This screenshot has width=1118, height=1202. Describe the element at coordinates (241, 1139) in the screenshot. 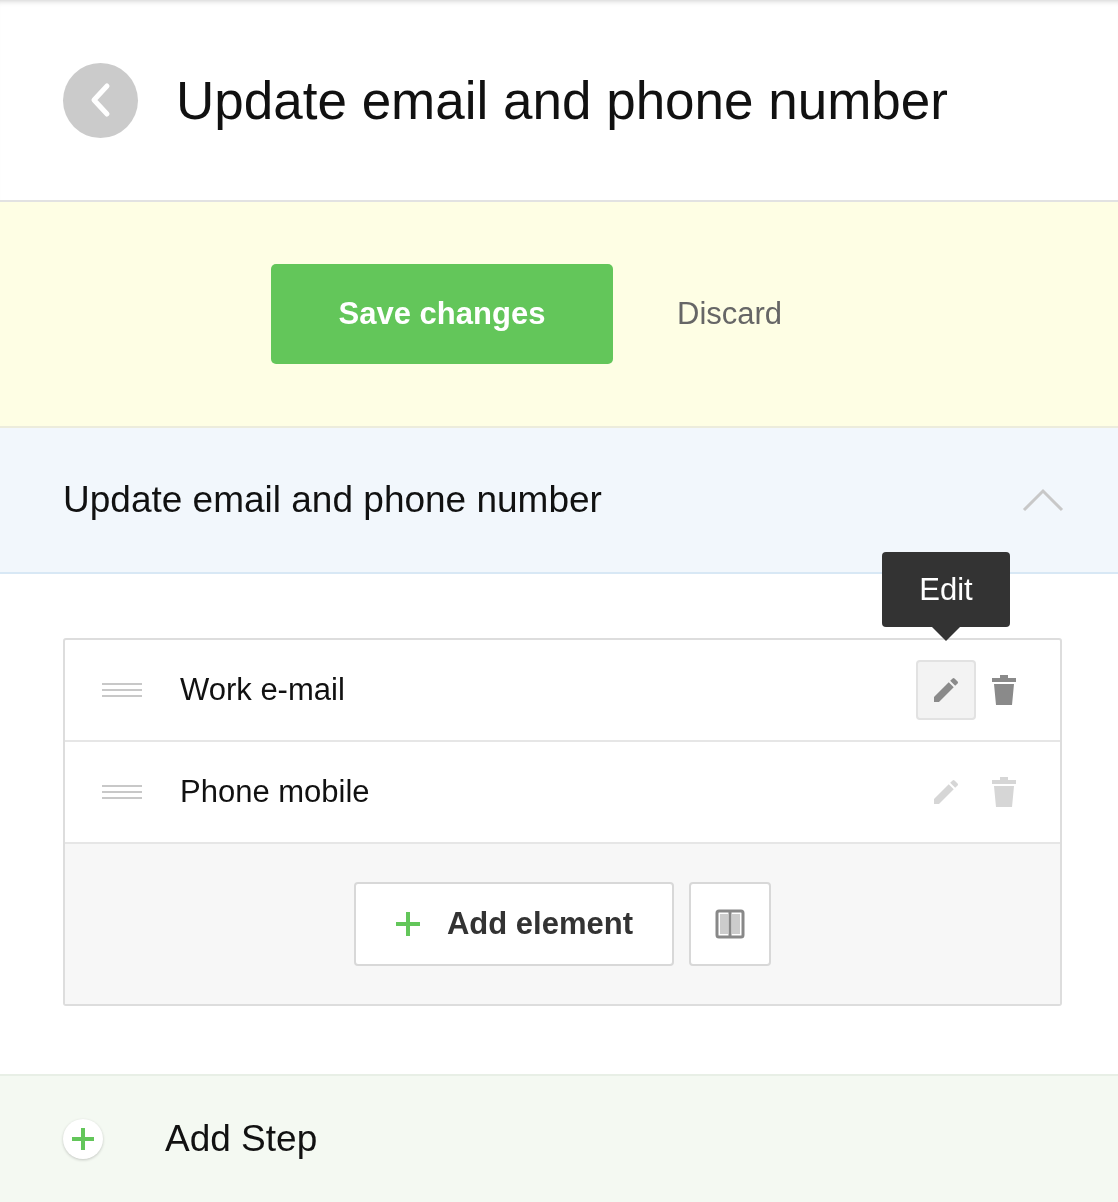

I see `add-step-link: Add Step` at that location.